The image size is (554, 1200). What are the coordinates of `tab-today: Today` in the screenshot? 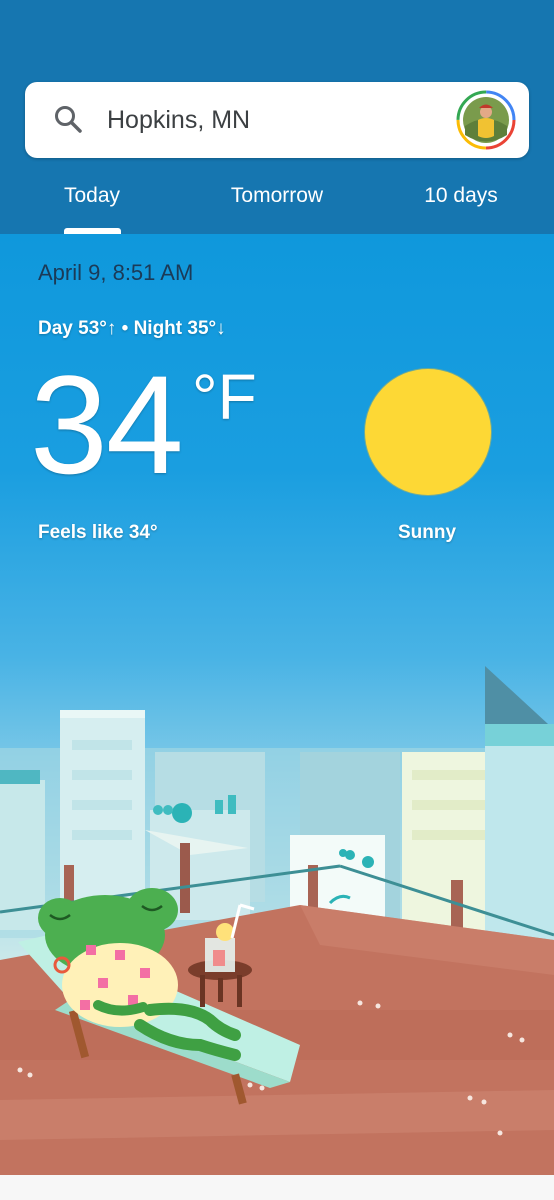 It's located at (92, 196).